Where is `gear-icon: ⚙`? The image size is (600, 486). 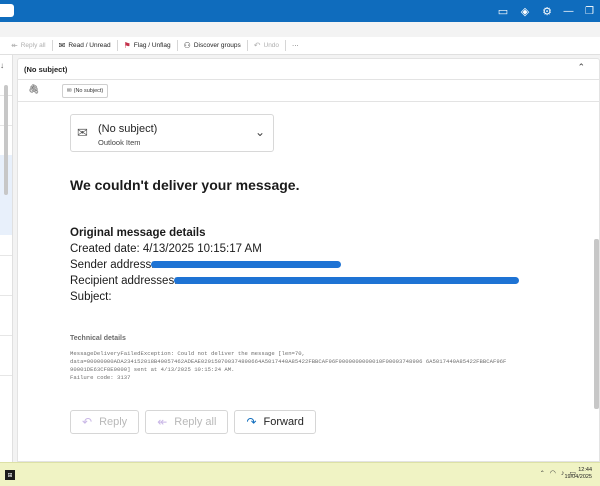 gear-icon: ⚙ is located at coordinates (547, 11).